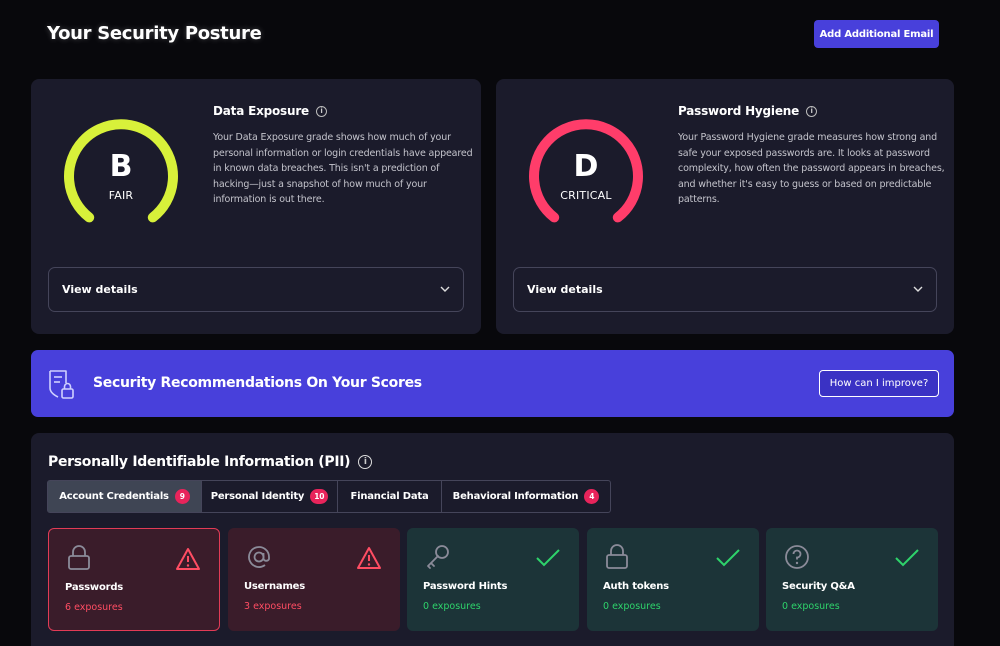 The width and height of the screenshot is (1000, 646). What do you see at coordinates (258, 557) in the screenshot?
I see `at-sign-icon` at bounding box center [258, 557].